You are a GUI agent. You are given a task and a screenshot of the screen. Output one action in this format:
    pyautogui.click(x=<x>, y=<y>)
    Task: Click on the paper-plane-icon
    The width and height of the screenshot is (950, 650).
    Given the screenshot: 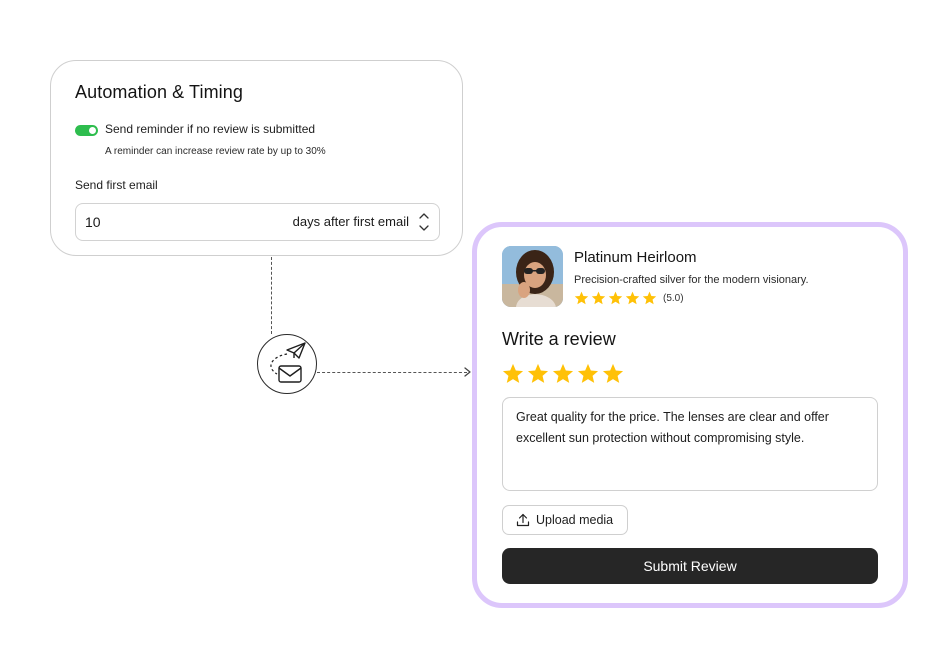 What is the action you would take?
    pyautogui.click(x=296, y=350)
    